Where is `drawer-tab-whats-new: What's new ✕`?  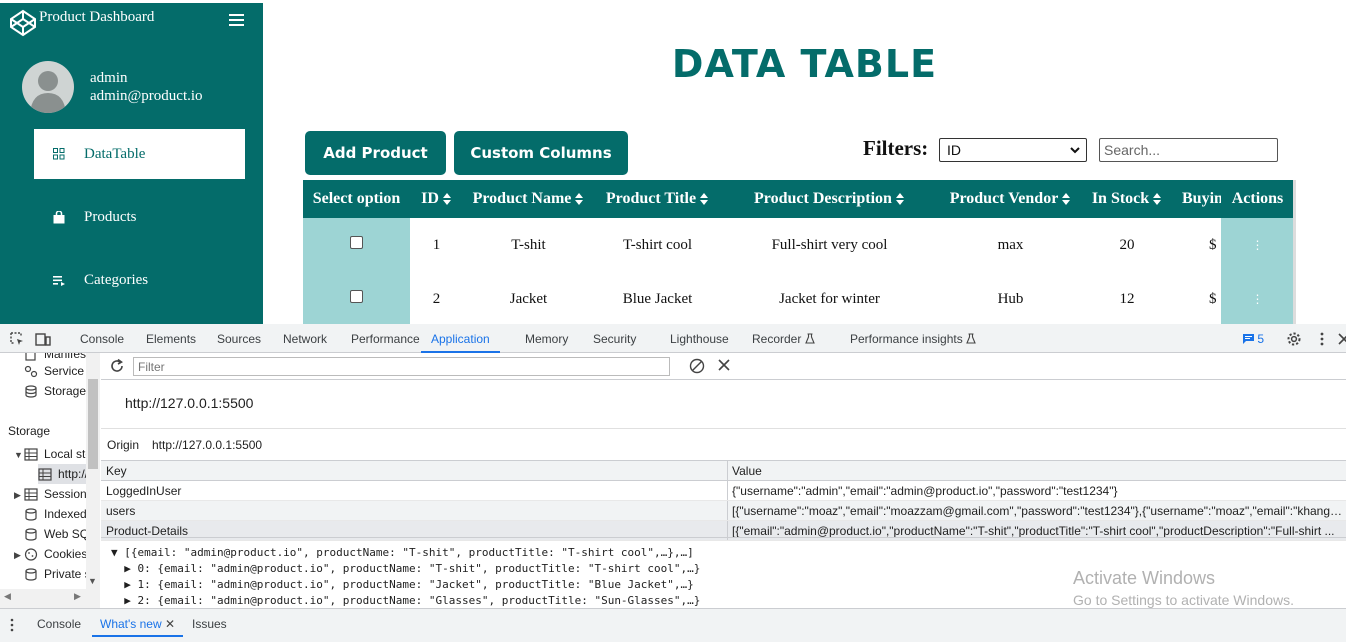
drawer-tab-whats-new: What's new ✕ is located at coordinates (138, 623).